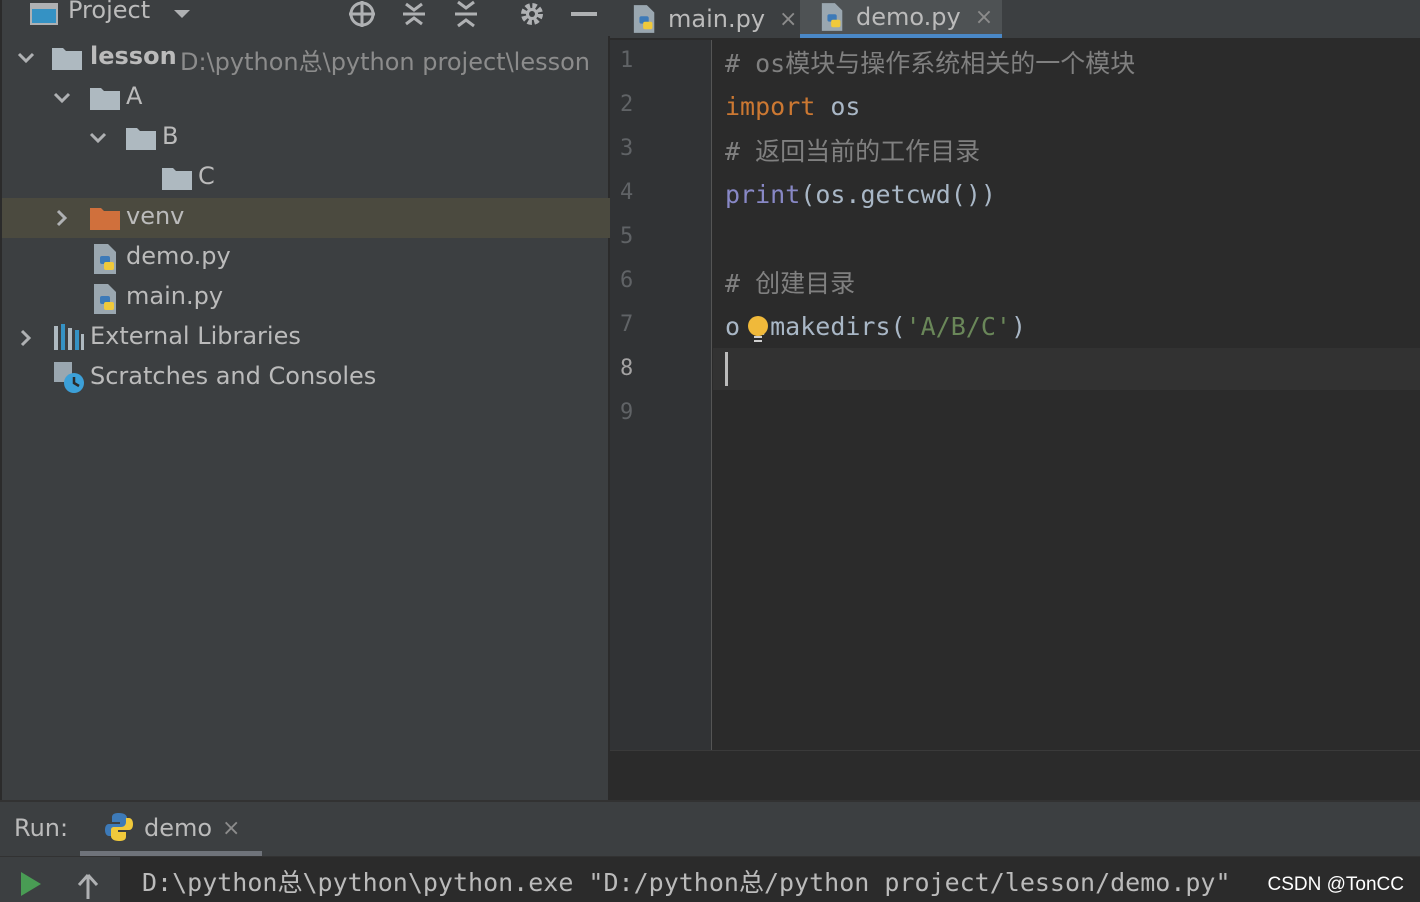 This screenshot has height=902, width=1420. I want to click on code-builtin: print, so click(763, 194).